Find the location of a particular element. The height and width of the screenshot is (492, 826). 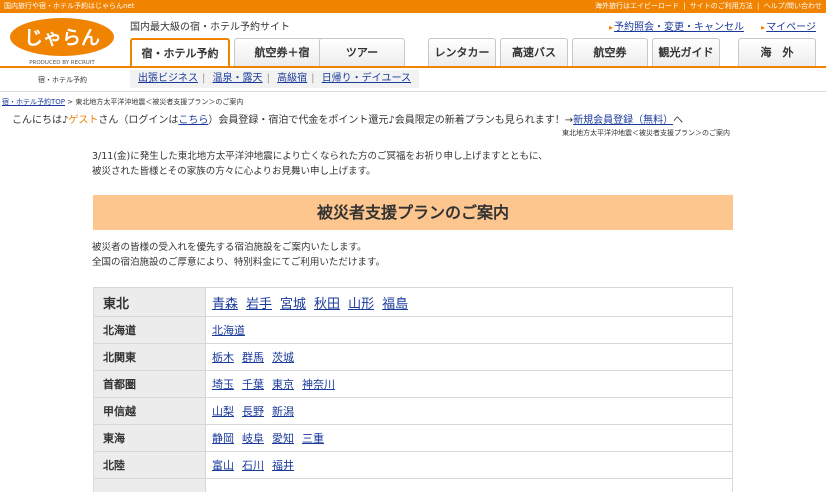

prefecture-link: 栃木 is located at coordinates (223, 357).